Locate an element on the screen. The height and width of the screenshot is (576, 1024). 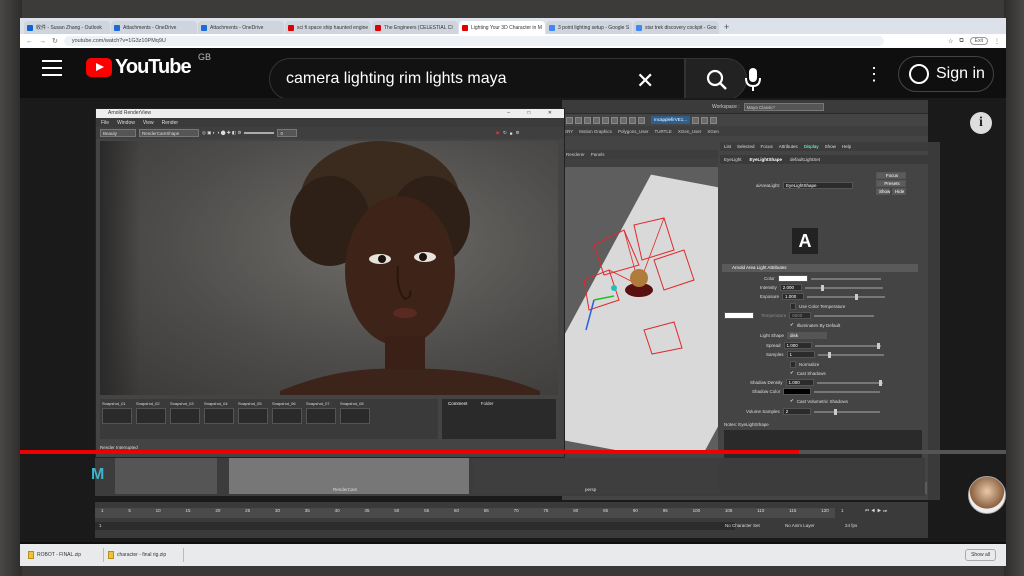
download-item: ROBOT - FINAL.zip is located at coordinates (64, 555).